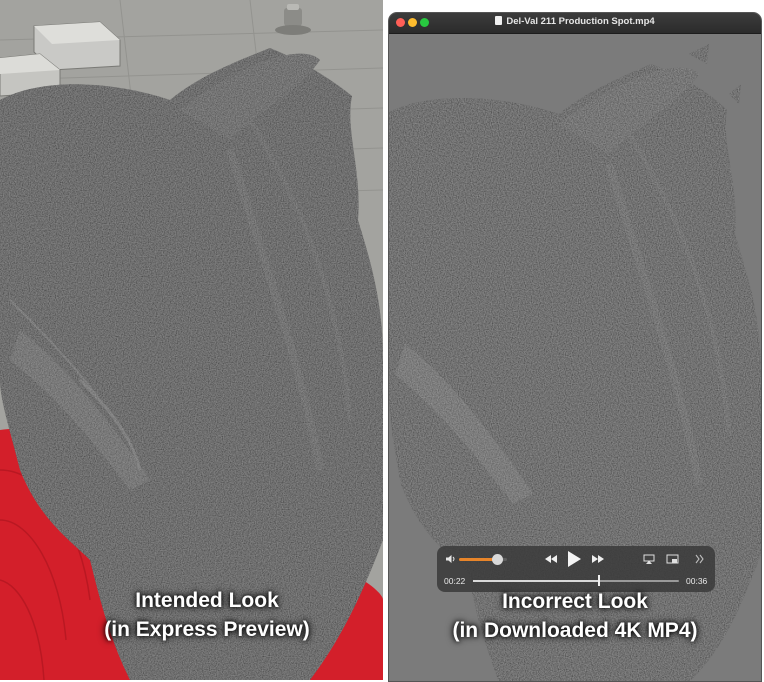  What do you see at coordinates (672, 559) in the screenshot?
I see `picture-in-picture-icon` at bounding box center [672, 559].